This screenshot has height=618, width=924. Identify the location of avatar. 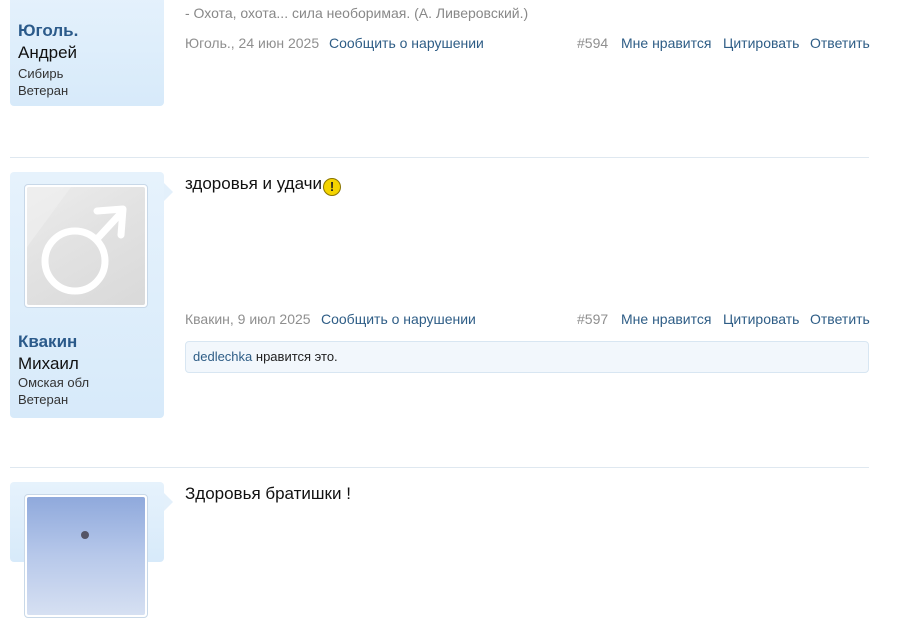
(86, 556).